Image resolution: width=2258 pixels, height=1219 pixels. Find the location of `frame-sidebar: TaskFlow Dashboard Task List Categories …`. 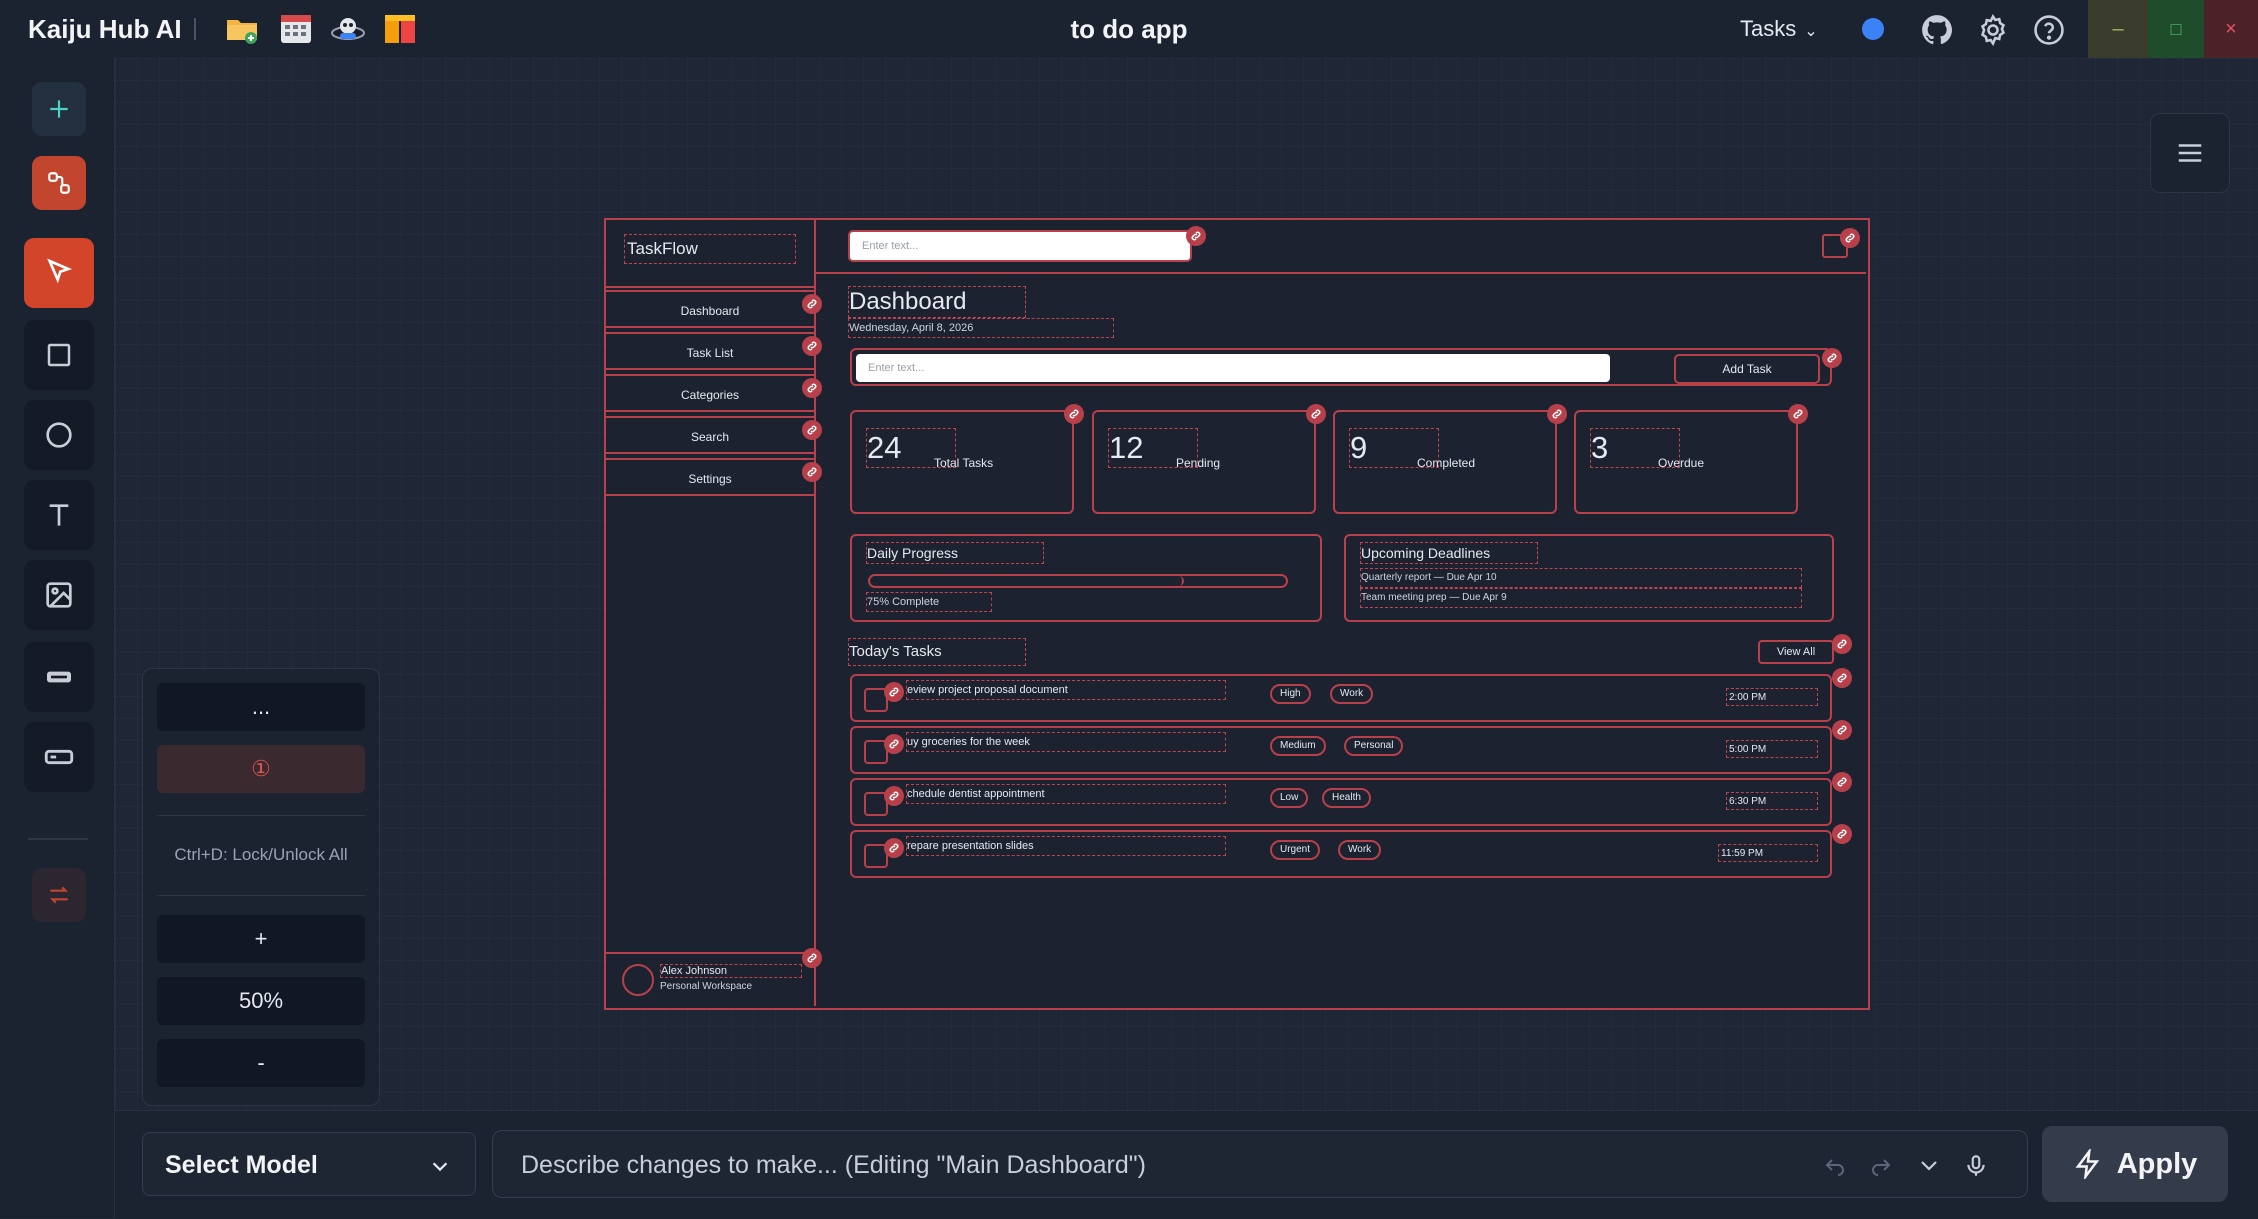

frame-sidebar: TaskFlow Dashboard Task List Categories … is located at coordinates (714, 613).